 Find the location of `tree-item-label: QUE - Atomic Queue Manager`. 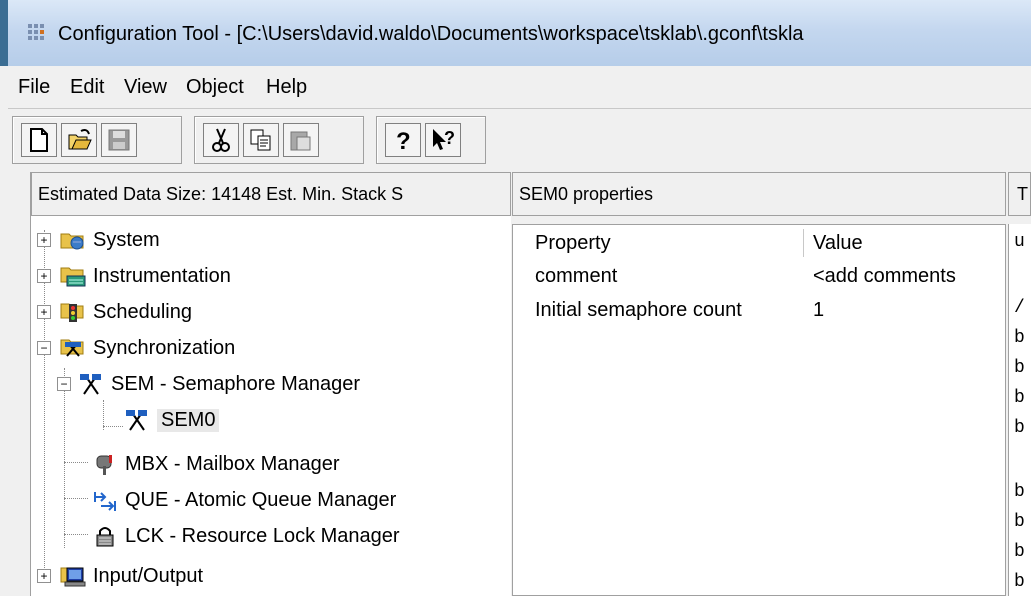

tree-item-label: QUE - Atomic Queue Manager is located at coordinates (261, 499).